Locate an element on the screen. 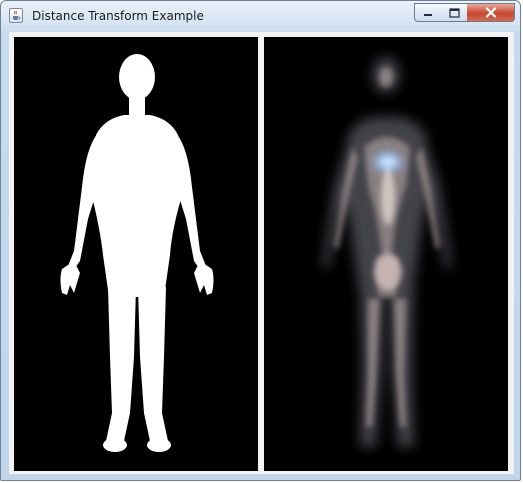  close-icon is located at coordinates (490, 12).